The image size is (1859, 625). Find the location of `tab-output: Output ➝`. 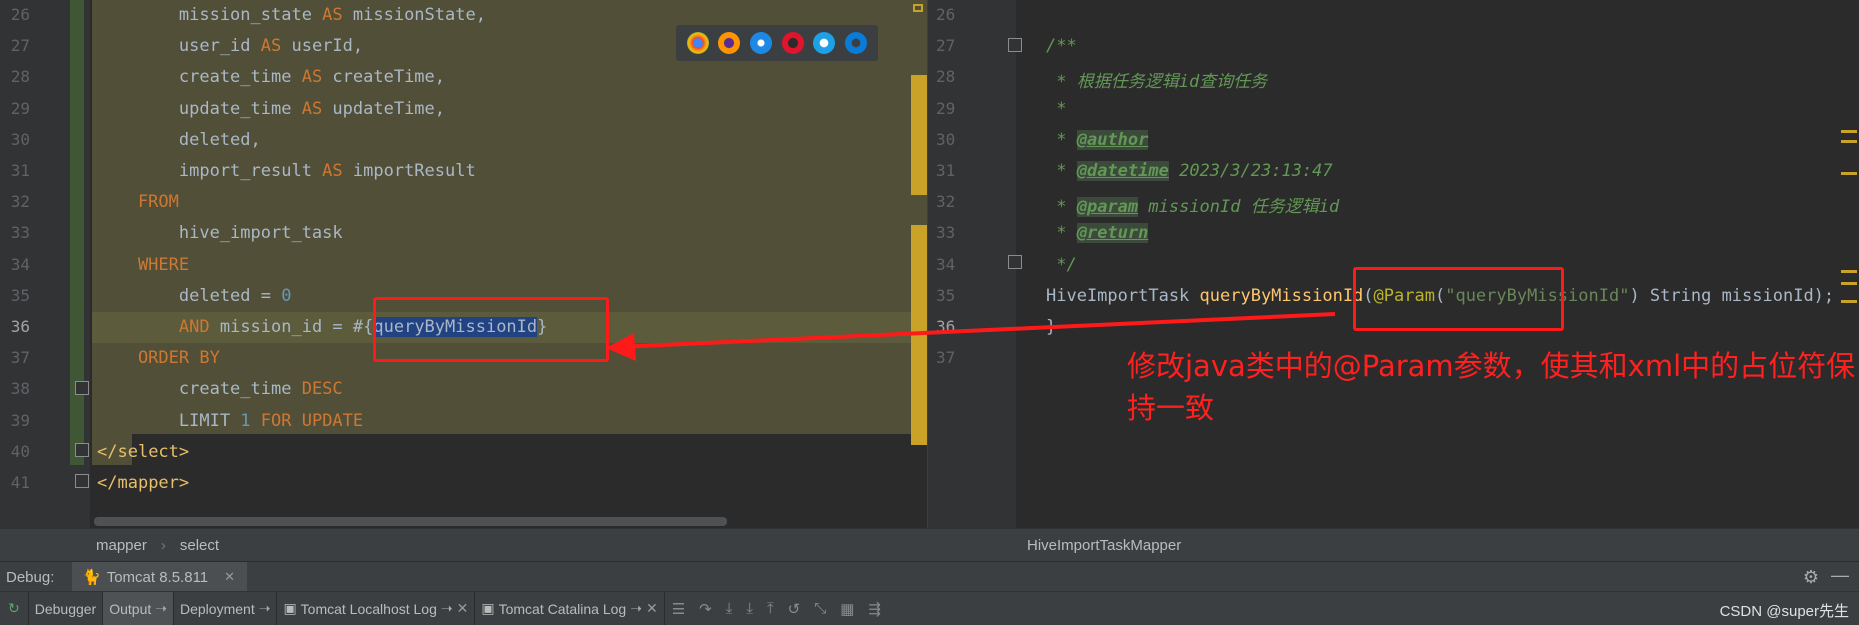

tab-output: Output ➝ is located at coordinates (138, 608).